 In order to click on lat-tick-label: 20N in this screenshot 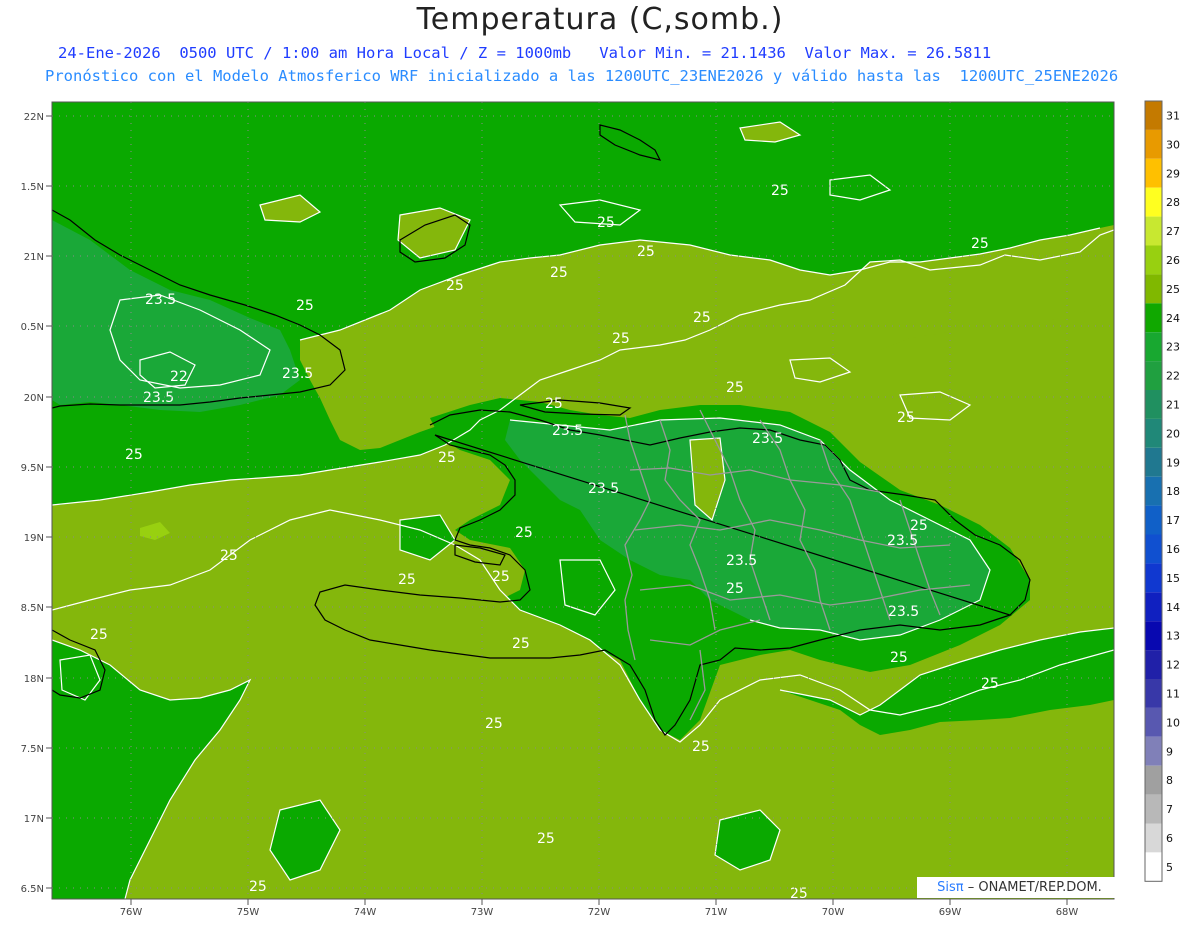, I will do `click(34, 398)`.